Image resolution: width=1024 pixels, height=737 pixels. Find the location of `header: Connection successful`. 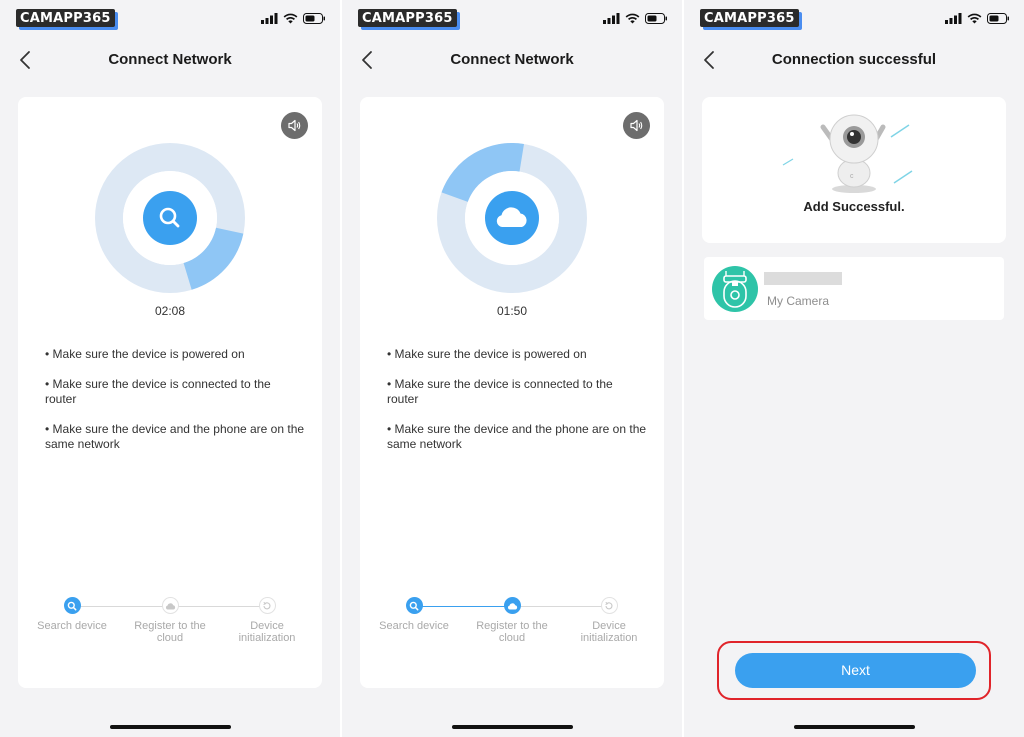

header: Connection successful is located at coordinates (854, 60).